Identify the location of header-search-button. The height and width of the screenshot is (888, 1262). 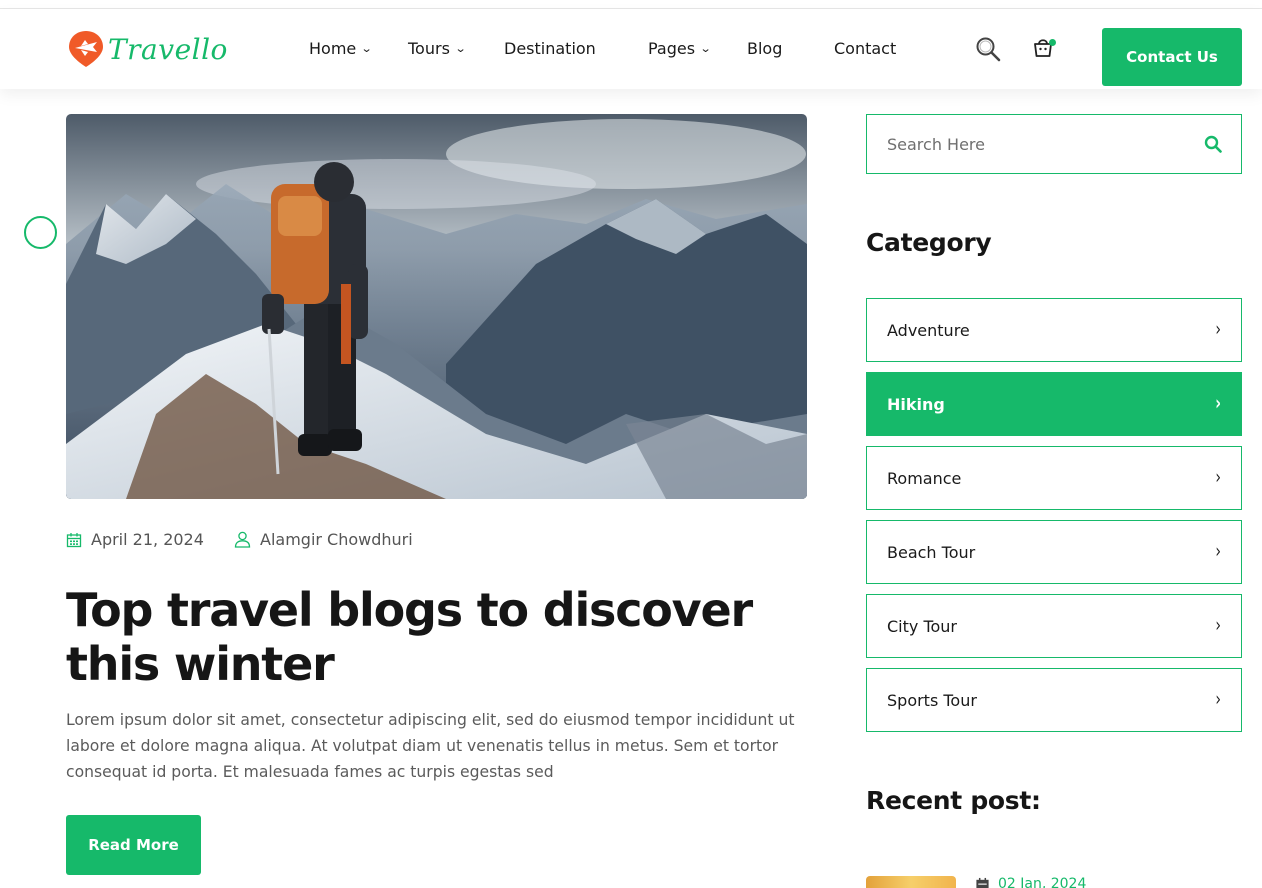
(988, 49).